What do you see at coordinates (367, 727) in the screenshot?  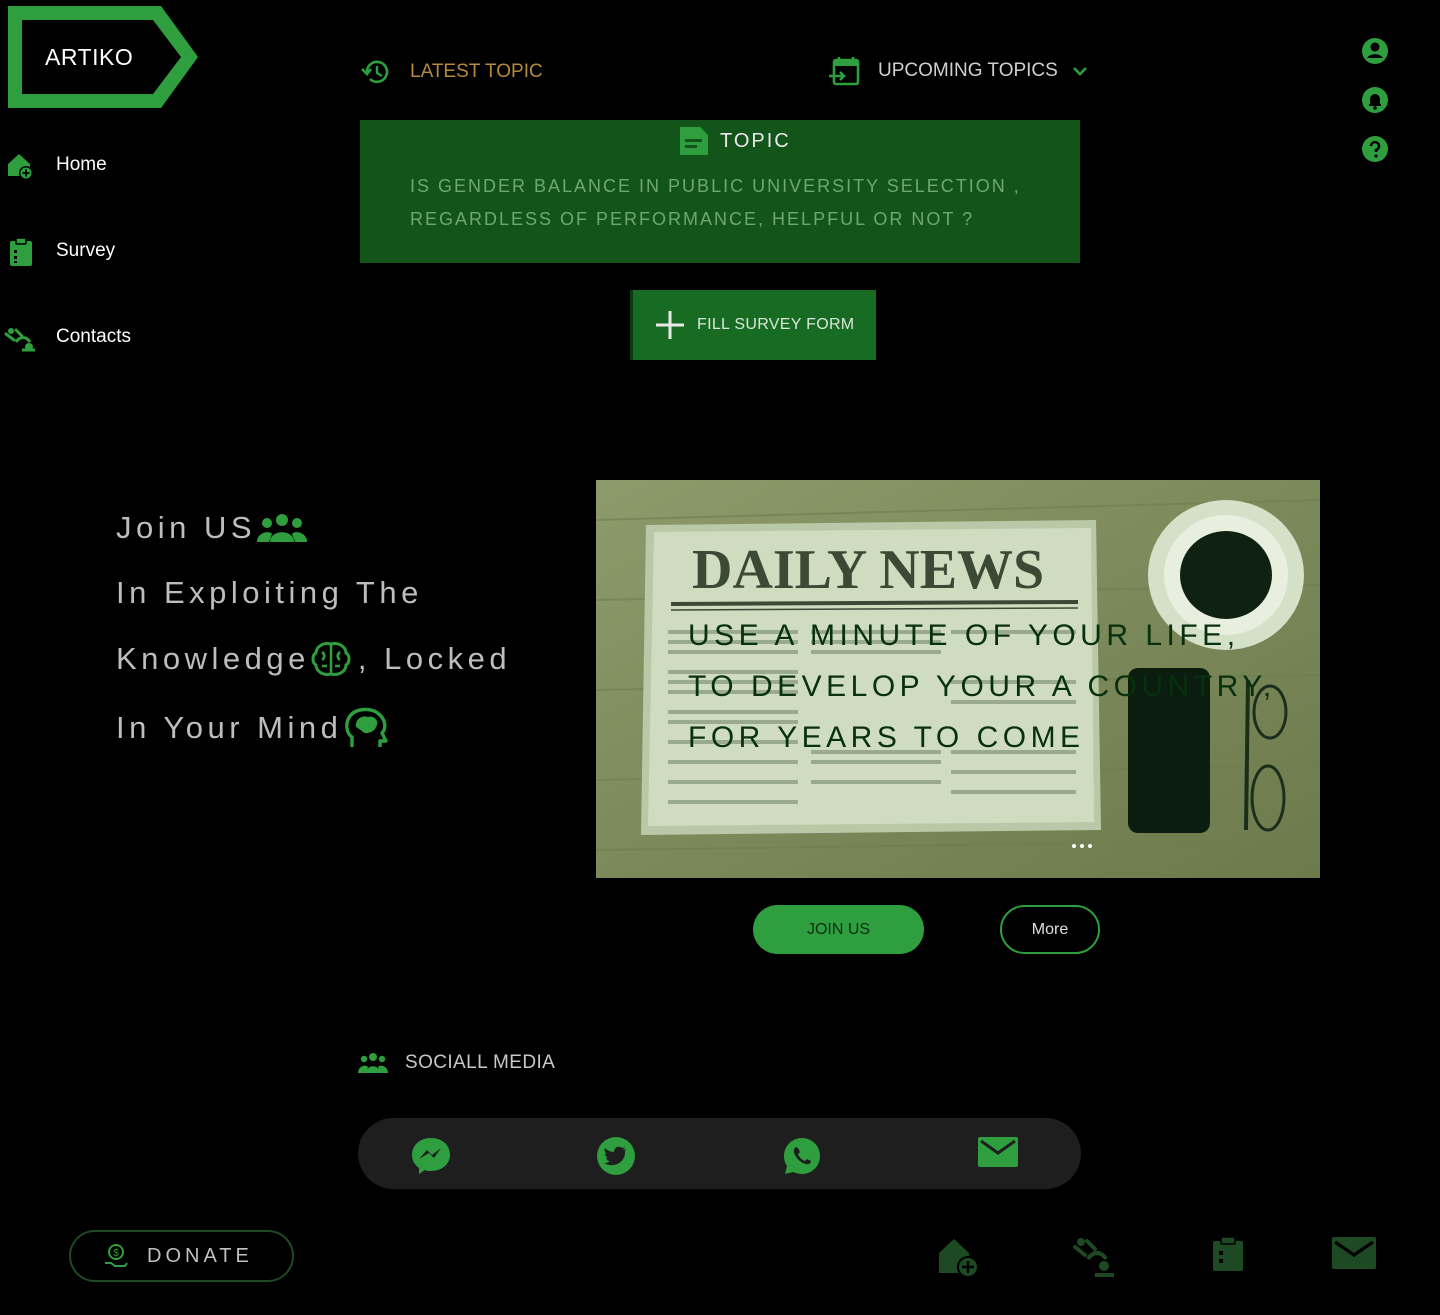 I see `head-thought-icon` at bounding box center [367, 727].